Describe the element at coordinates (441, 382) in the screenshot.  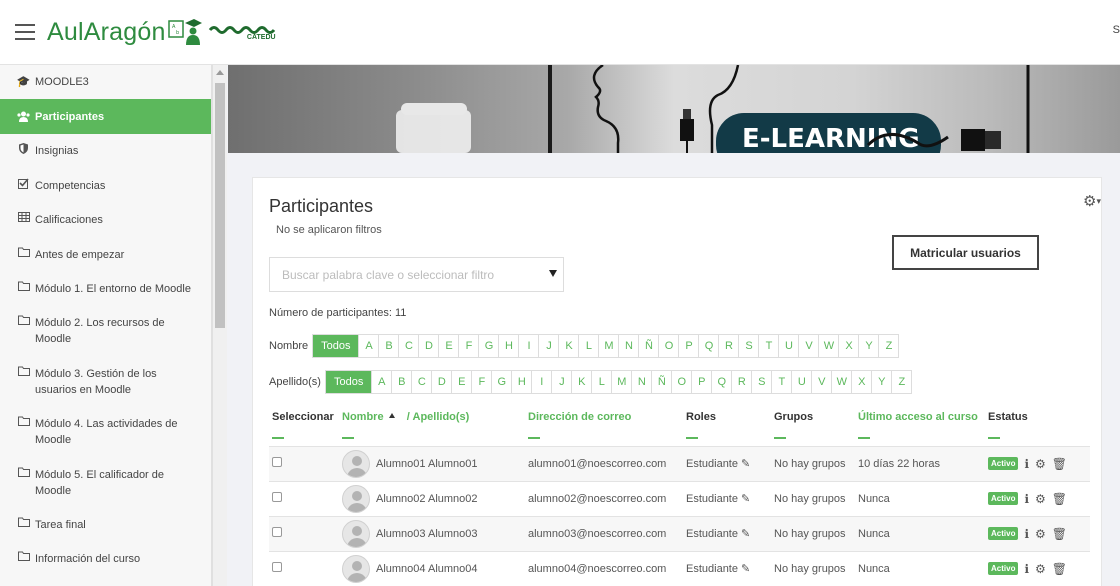
I see `lastname-letter: D` at that location.